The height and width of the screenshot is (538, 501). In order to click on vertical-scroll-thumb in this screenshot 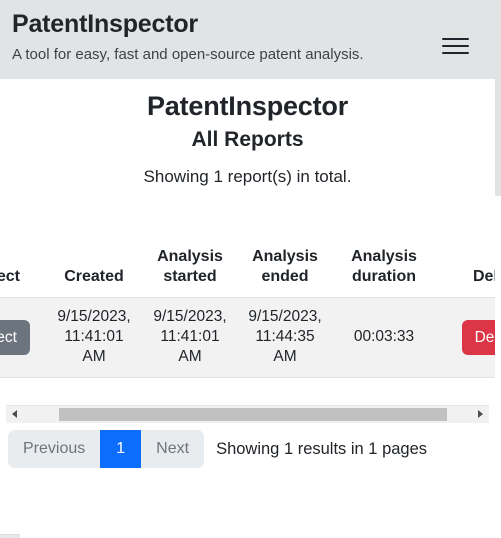, I will do `click(498, 98)`.